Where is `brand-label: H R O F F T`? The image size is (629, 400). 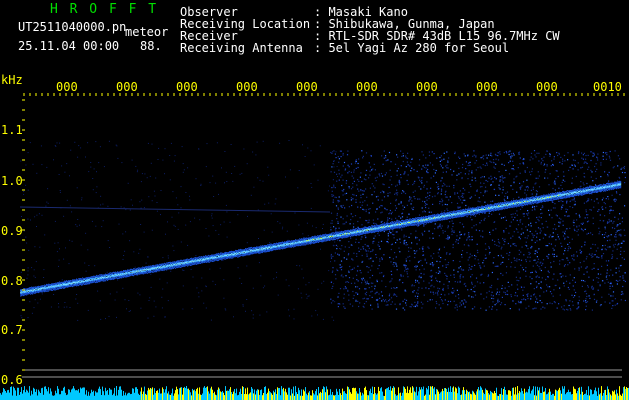
brand-label: H R O F F T is located at coordinates (104, 9).